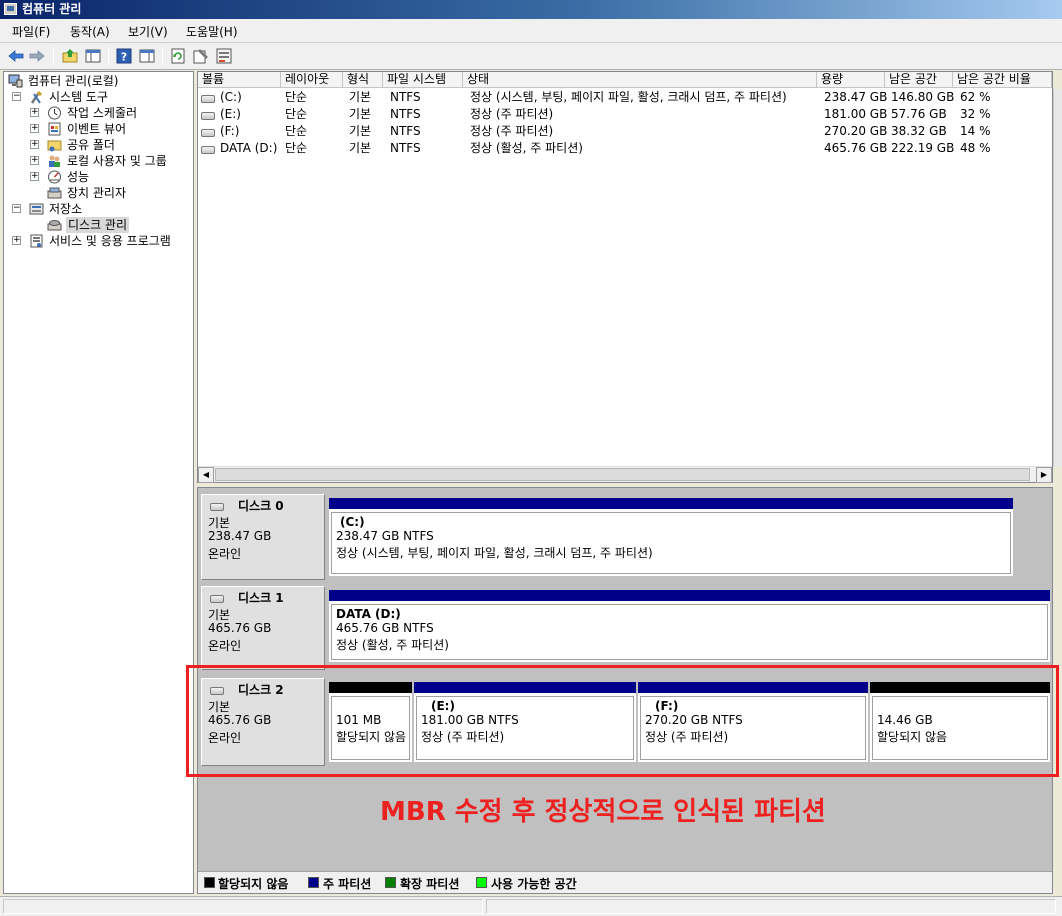 The width and height of the screenshot is (1062, 916). I want to click on legend-label-primary: 주 파티션, so click(347, 884).